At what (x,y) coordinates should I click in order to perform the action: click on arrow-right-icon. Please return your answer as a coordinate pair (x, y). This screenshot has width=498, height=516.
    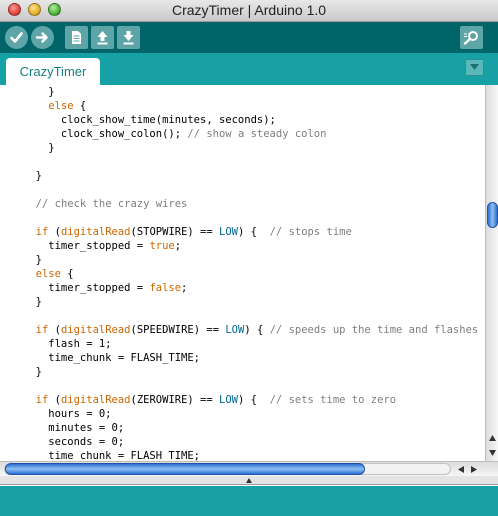
    Looking at the image, I should click on (41, 37).